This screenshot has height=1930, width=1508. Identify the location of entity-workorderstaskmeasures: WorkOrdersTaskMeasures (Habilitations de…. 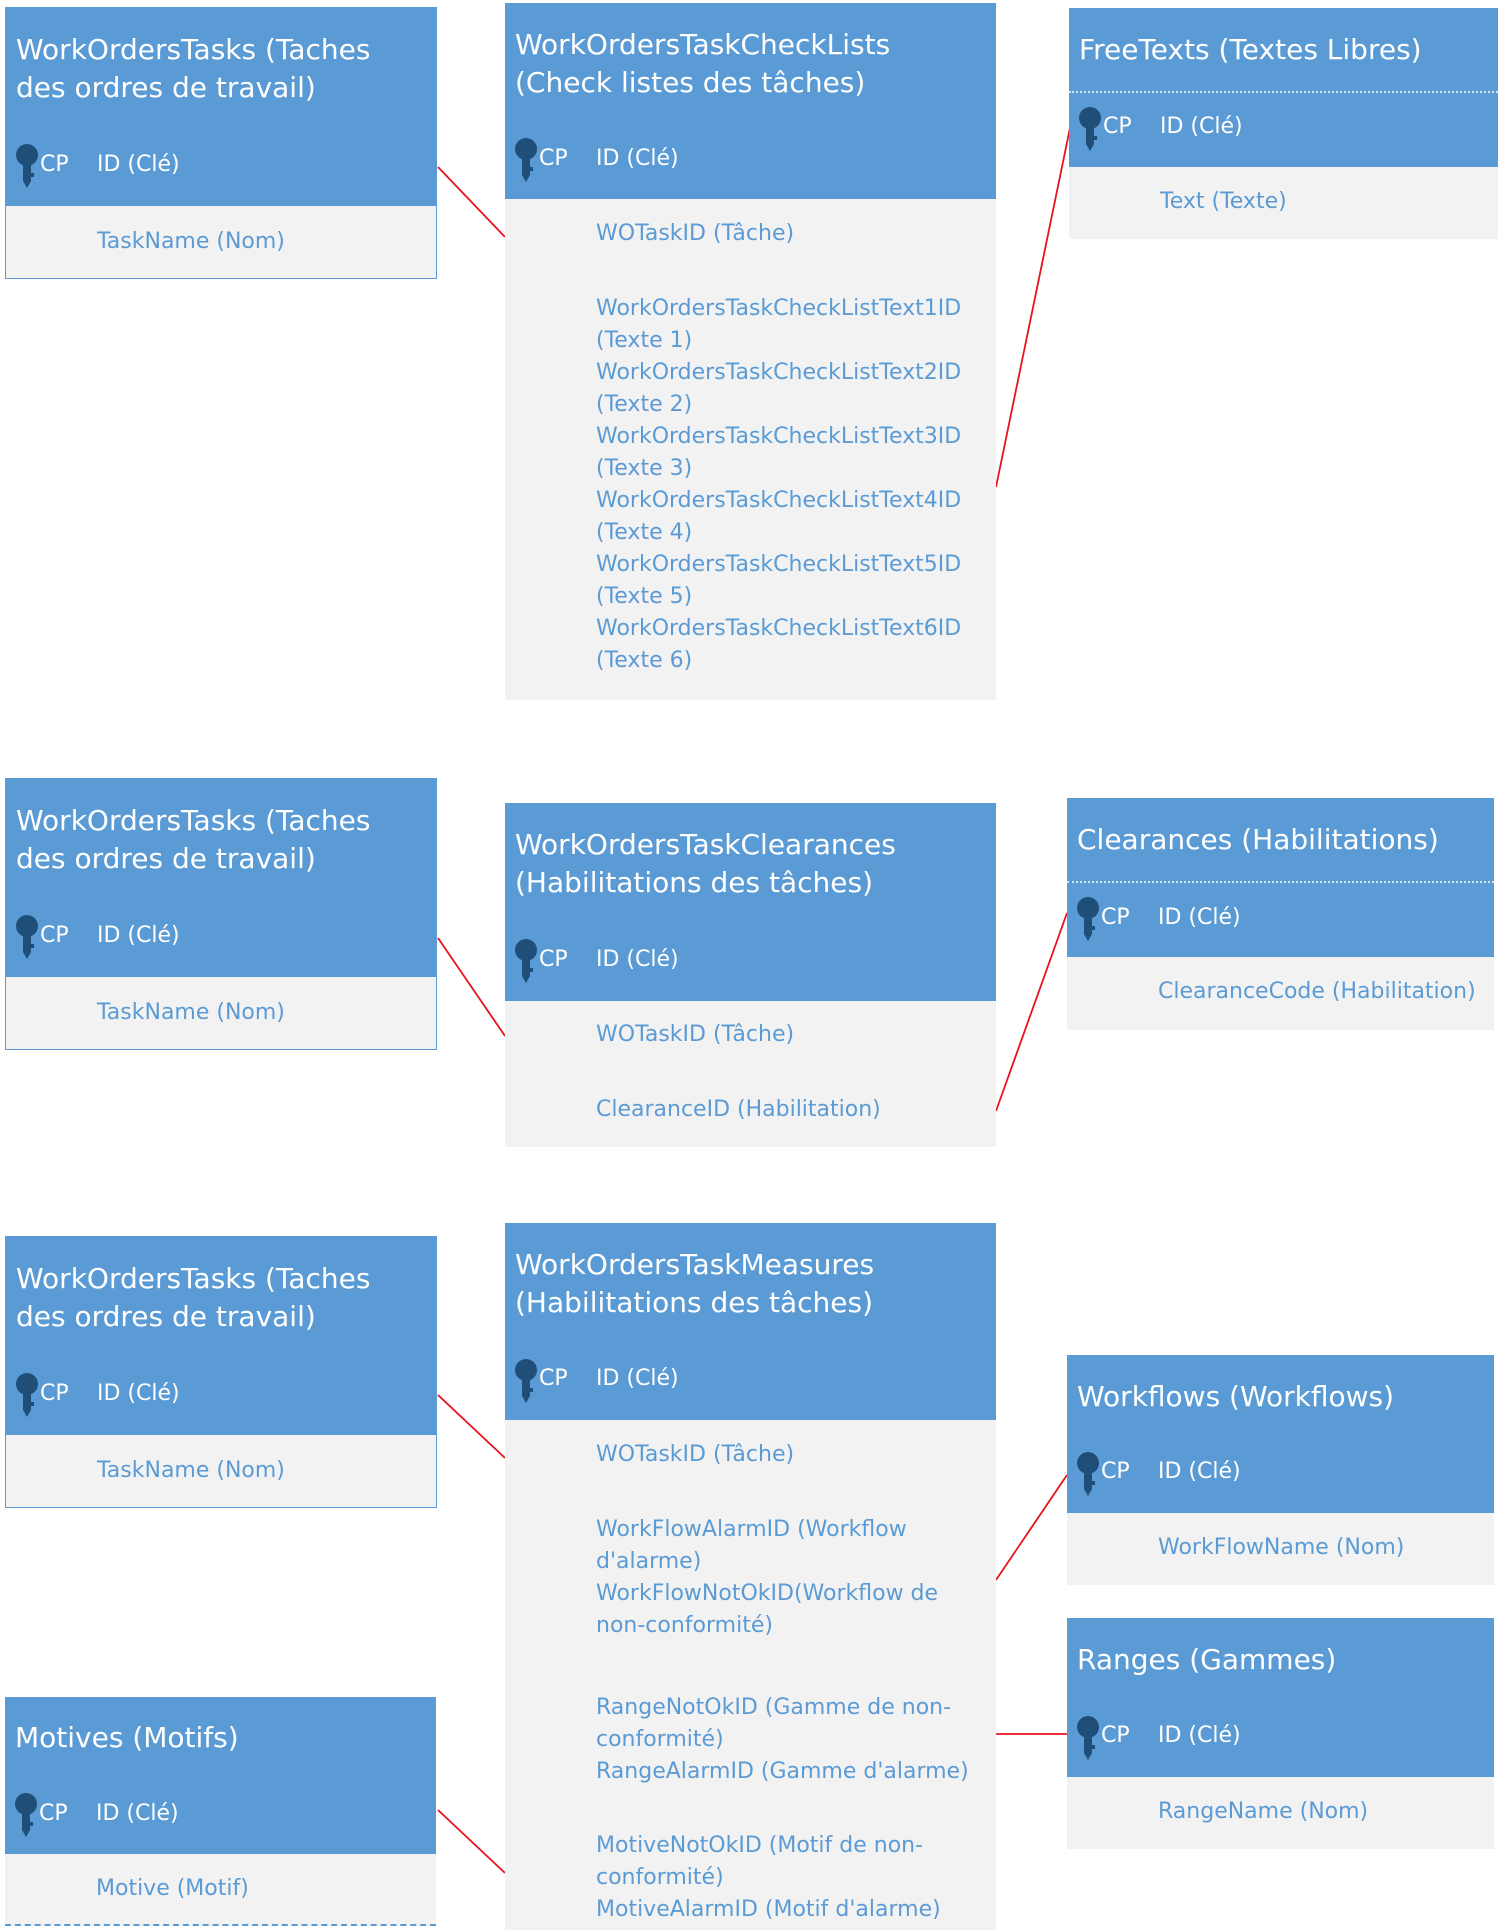
(750, 1576).